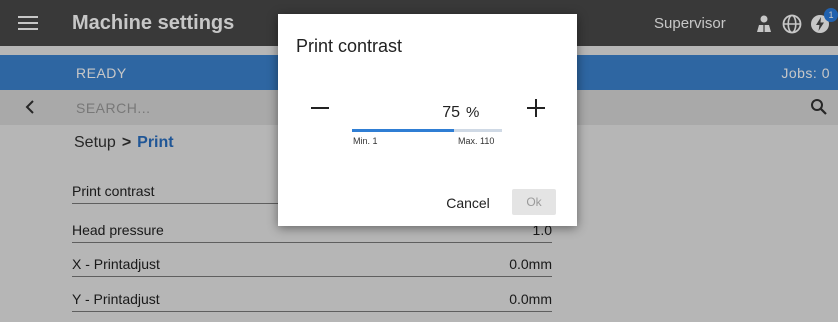 Image resolution: width=838 pixels, height=322 pixels. I want to click on ok-button: Ok, so click(534, 202).